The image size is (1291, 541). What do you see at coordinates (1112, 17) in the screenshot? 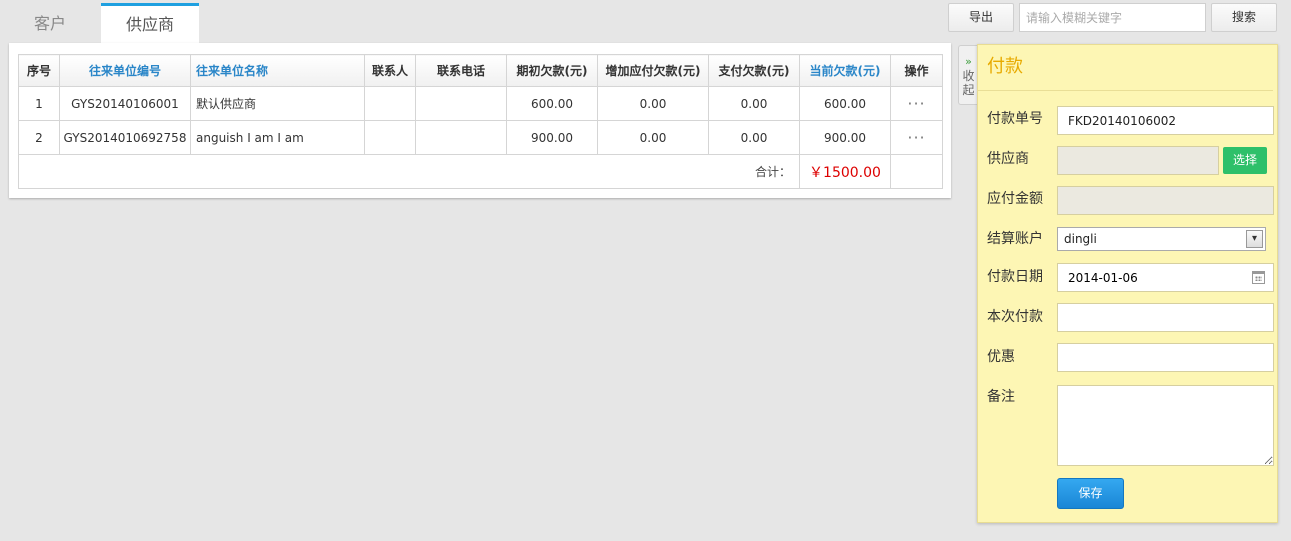
I see `search-input` at bounding box center [1112, 17].